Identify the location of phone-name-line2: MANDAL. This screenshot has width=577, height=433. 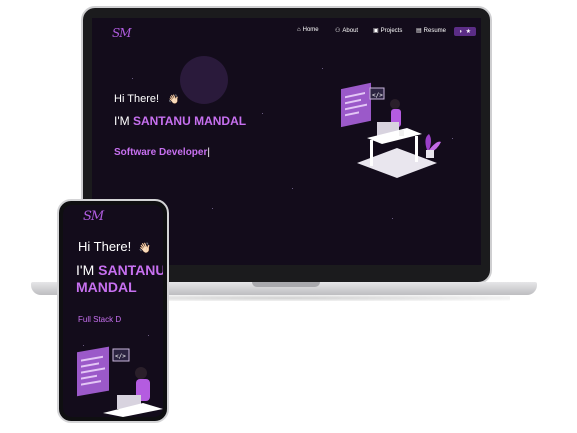
(106, 287).